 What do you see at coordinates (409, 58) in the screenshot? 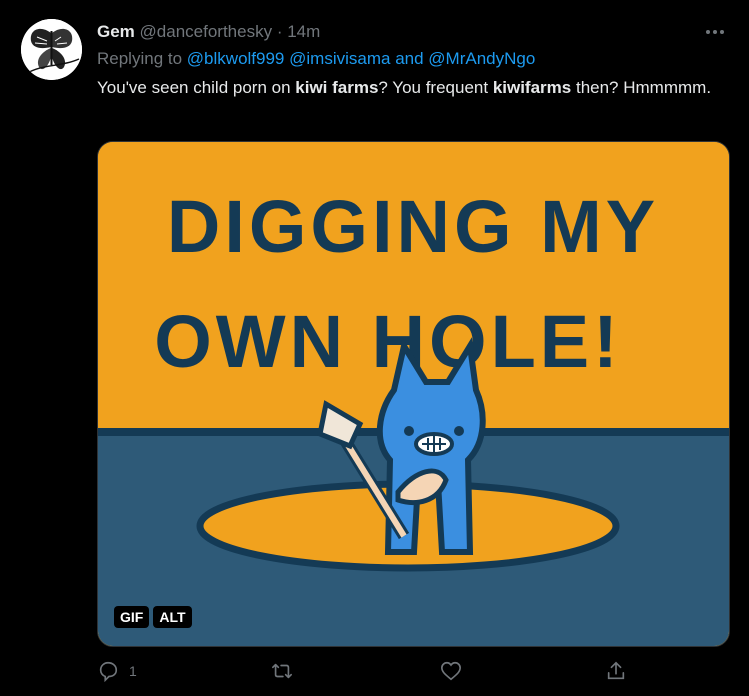
I see `replying-and: and` at bounding box center [409, 58].